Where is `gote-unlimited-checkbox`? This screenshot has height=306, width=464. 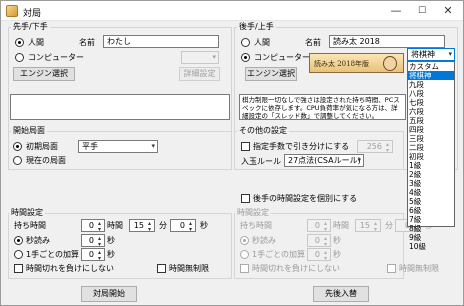 gote-unlimited-checkbox is located at coordinates (391, 268).